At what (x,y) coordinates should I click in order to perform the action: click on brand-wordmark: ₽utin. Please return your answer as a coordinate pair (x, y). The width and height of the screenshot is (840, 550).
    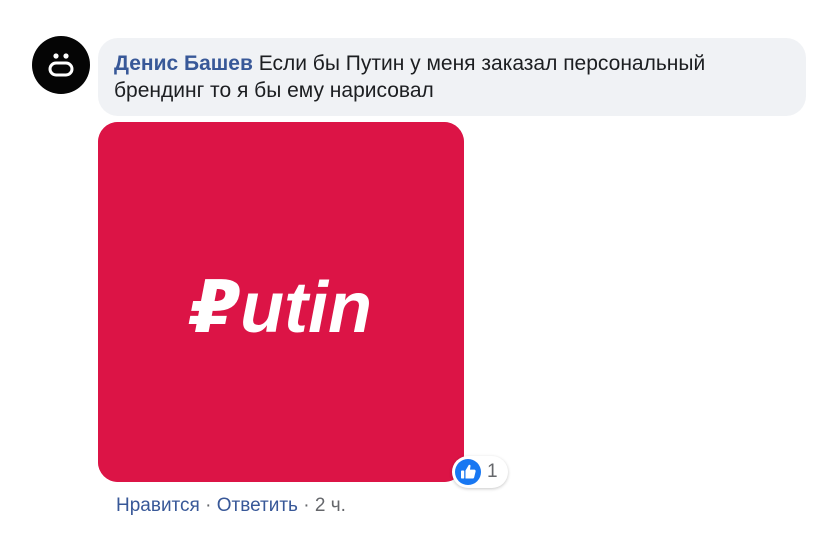
    Looking at the image, I should click on (280, 308).